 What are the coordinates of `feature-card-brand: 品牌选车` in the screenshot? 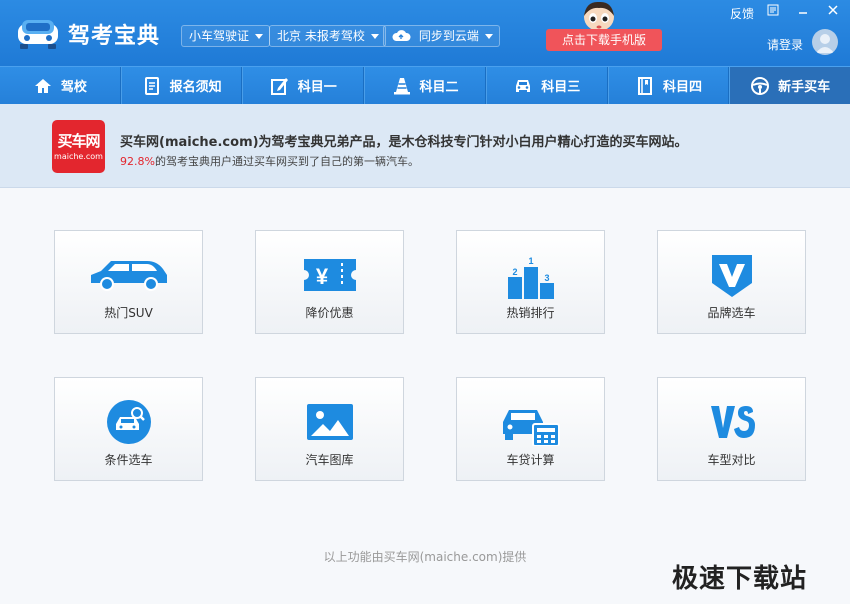 It's located at (731, 282).